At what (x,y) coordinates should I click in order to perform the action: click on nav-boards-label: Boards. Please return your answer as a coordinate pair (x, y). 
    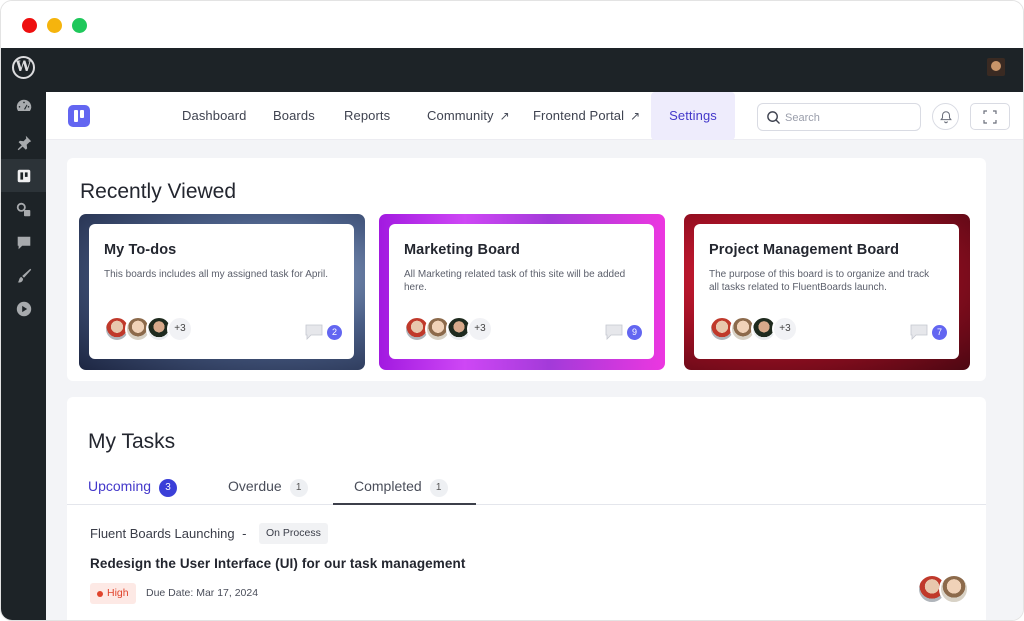
    Looking at the image, I should click on (294, 115).